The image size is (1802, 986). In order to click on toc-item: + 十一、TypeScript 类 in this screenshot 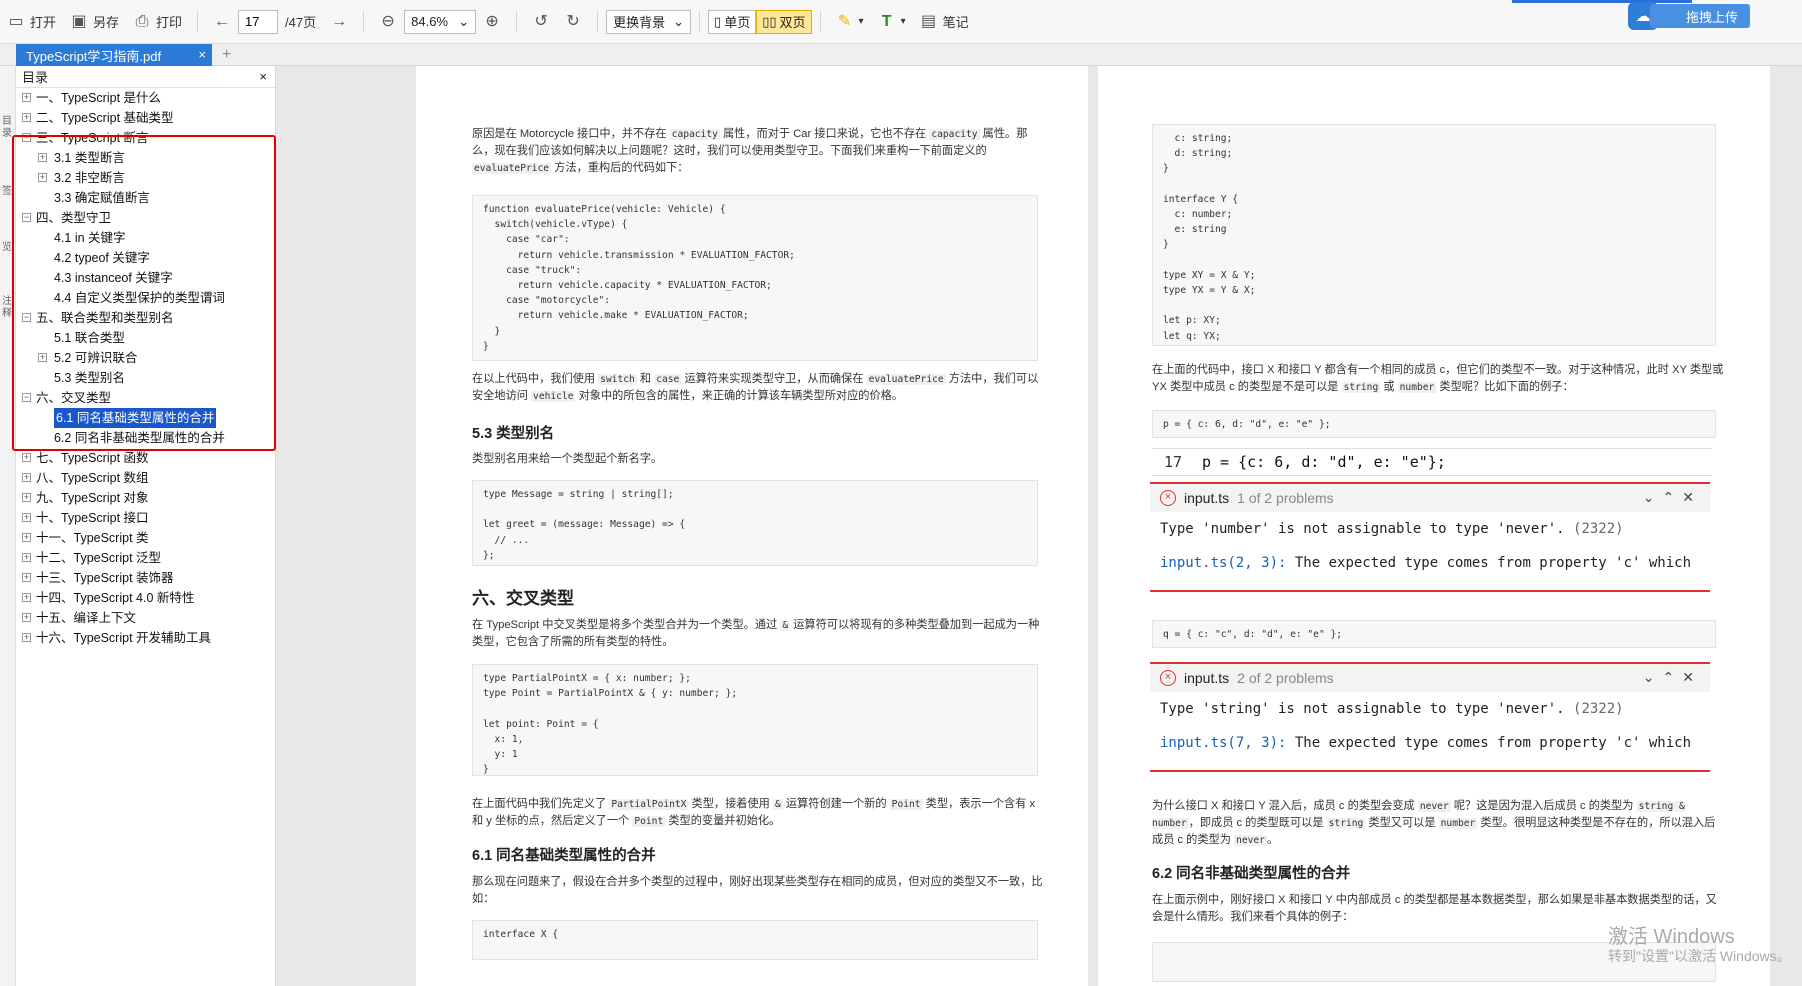, I will do `click(145, 538)`.